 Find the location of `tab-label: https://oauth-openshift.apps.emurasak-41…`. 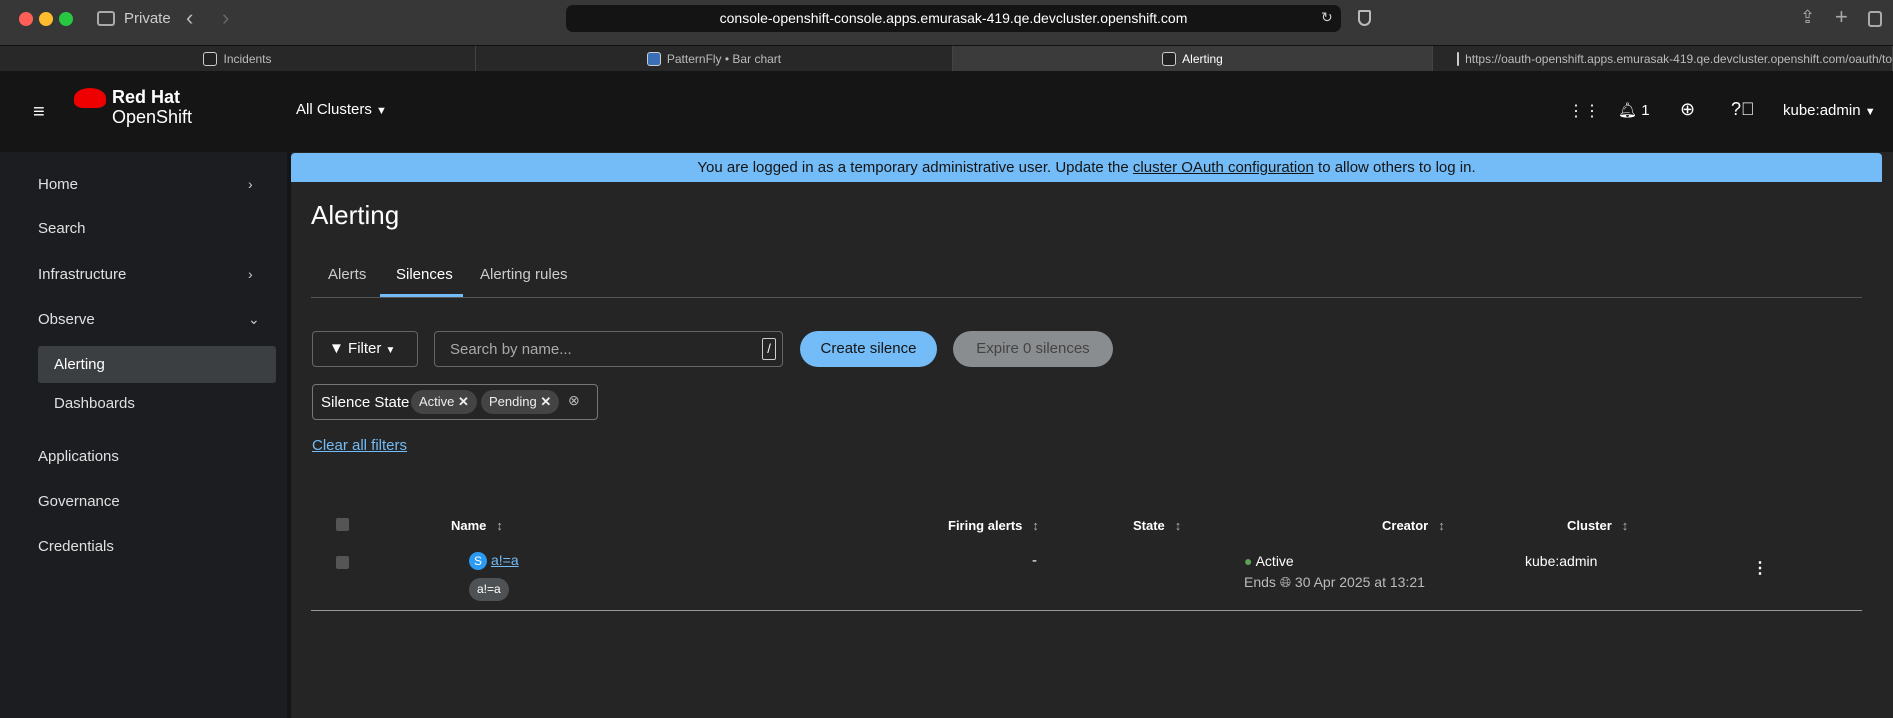

tab-label: https://oauth-openshift.apps.emurasak-41… is located at coordinates (1678, 59).